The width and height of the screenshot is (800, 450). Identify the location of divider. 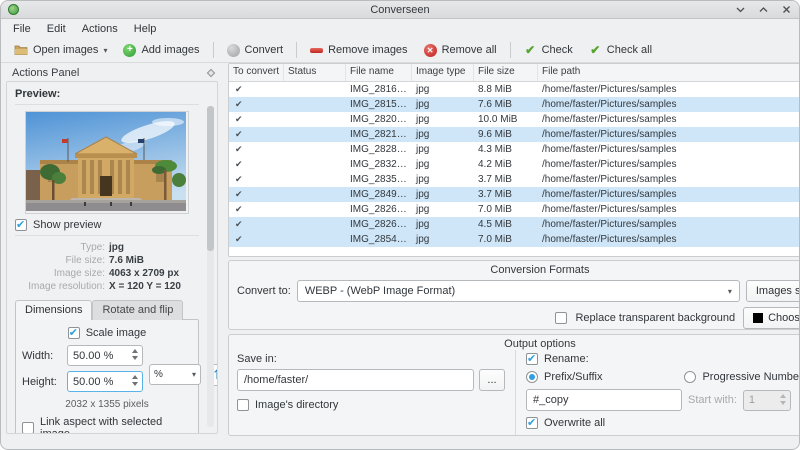
(107, 235).